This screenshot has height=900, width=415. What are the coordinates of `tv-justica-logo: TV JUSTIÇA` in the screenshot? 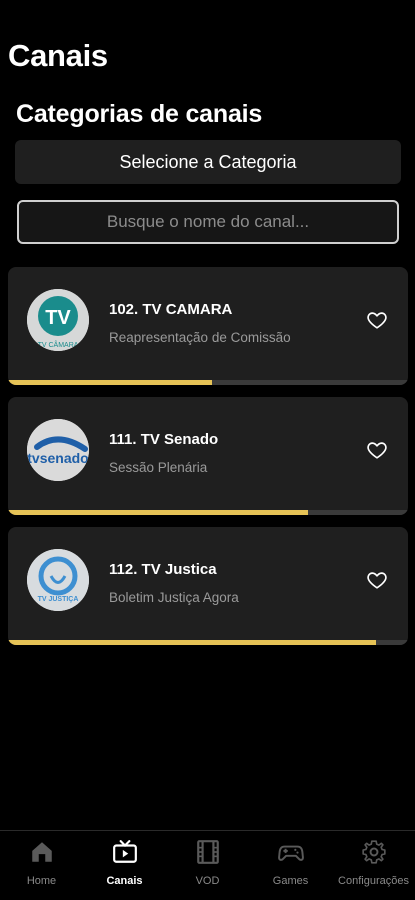 It's located at (58, 580).